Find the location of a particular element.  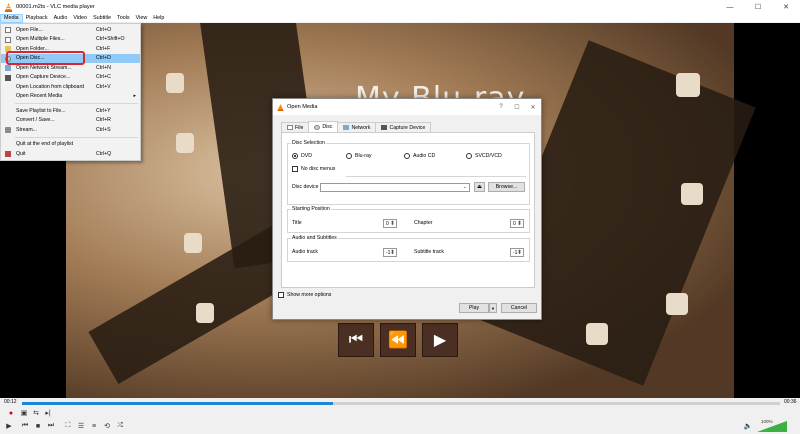

chapter-spinbox: 0 is located at coordinates (517, 223).